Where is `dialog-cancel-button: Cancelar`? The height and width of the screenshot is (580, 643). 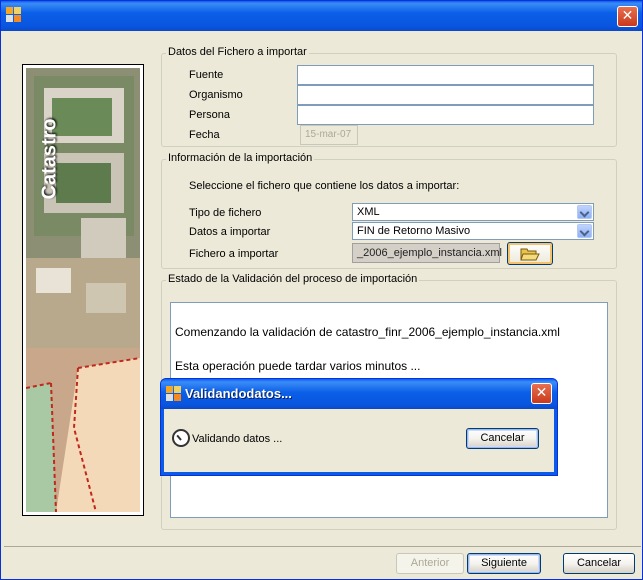
dialog-cancel-button: Cancelar is located at coordinates (502, 438).